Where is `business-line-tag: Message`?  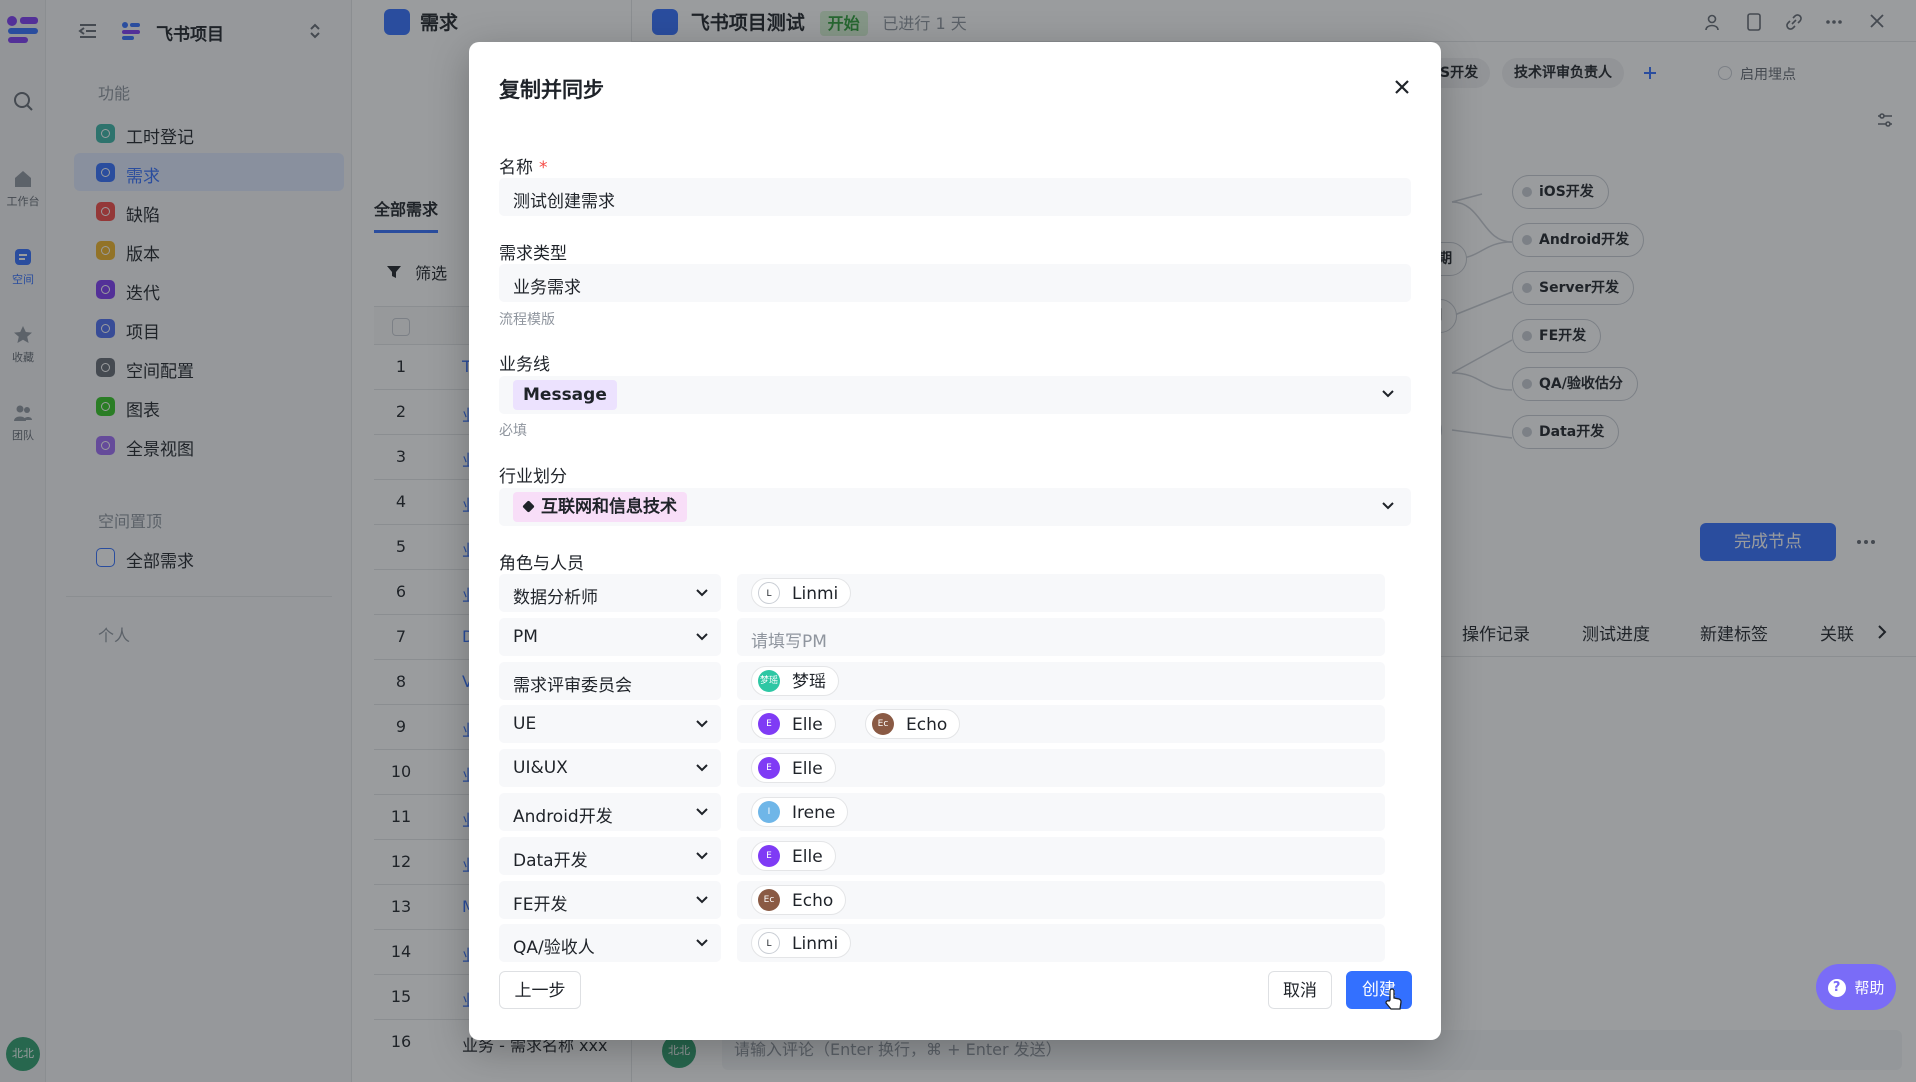
business-line-tag: Message is located at coordinates (565, 395).